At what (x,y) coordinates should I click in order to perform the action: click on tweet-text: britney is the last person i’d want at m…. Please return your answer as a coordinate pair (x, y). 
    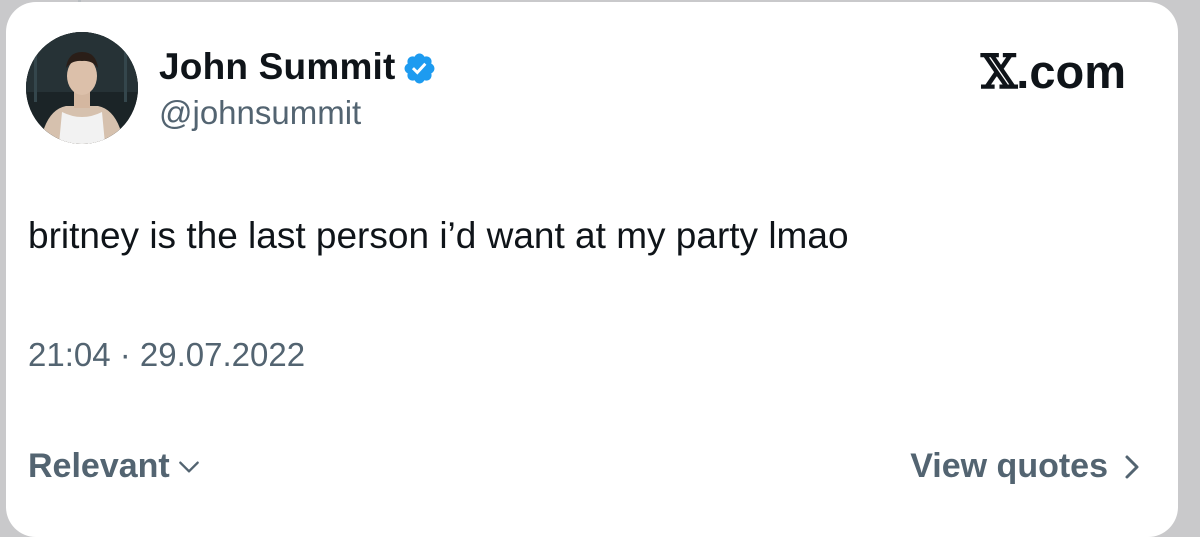
    Looking at the image, I should click on (438, 235).